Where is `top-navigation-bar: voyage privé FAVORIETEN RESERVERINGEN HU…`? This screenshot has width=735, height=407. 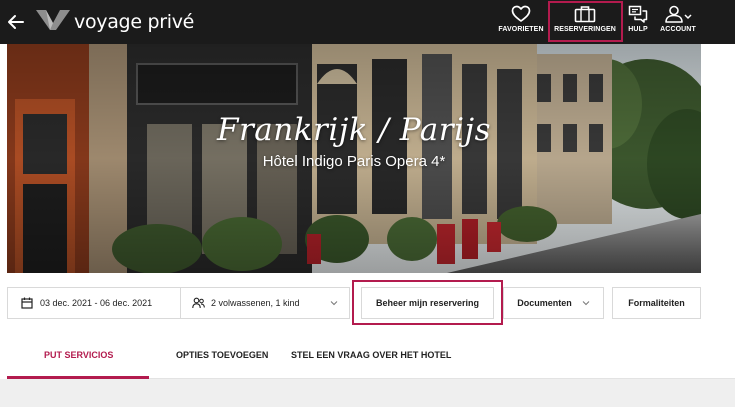 top-navigation-bar: voyage privé FAVORIETEN RESERVERINGEN HU… is located at coordinates (367, 22).